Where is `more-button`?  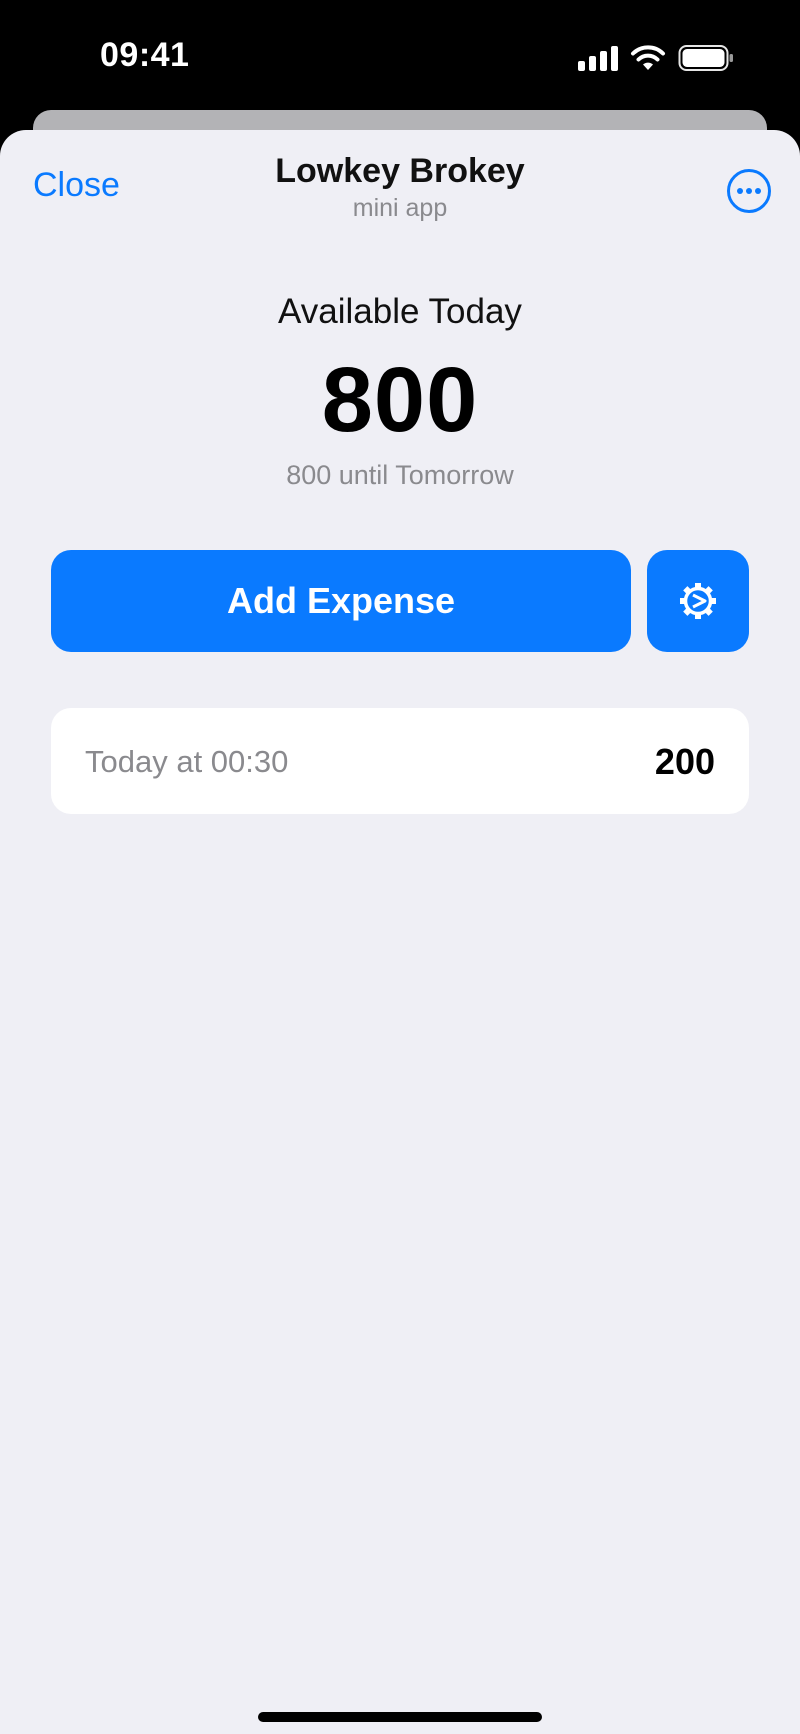 more-button is located at coordinates (749, 191).